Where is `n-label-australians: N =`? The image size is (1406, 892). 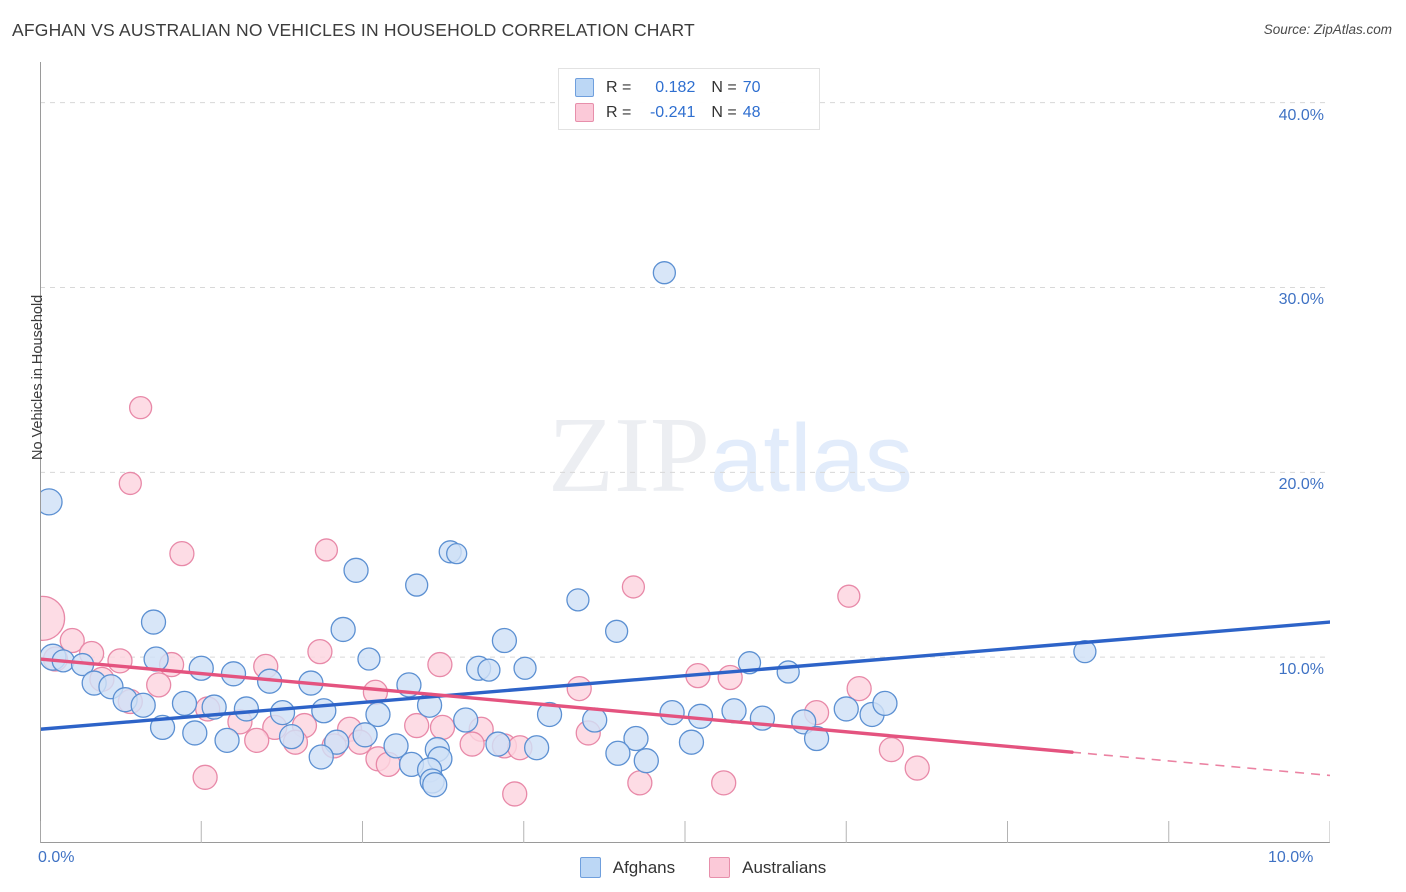 n-label-australians: N = is located at coordinates (724, 112).